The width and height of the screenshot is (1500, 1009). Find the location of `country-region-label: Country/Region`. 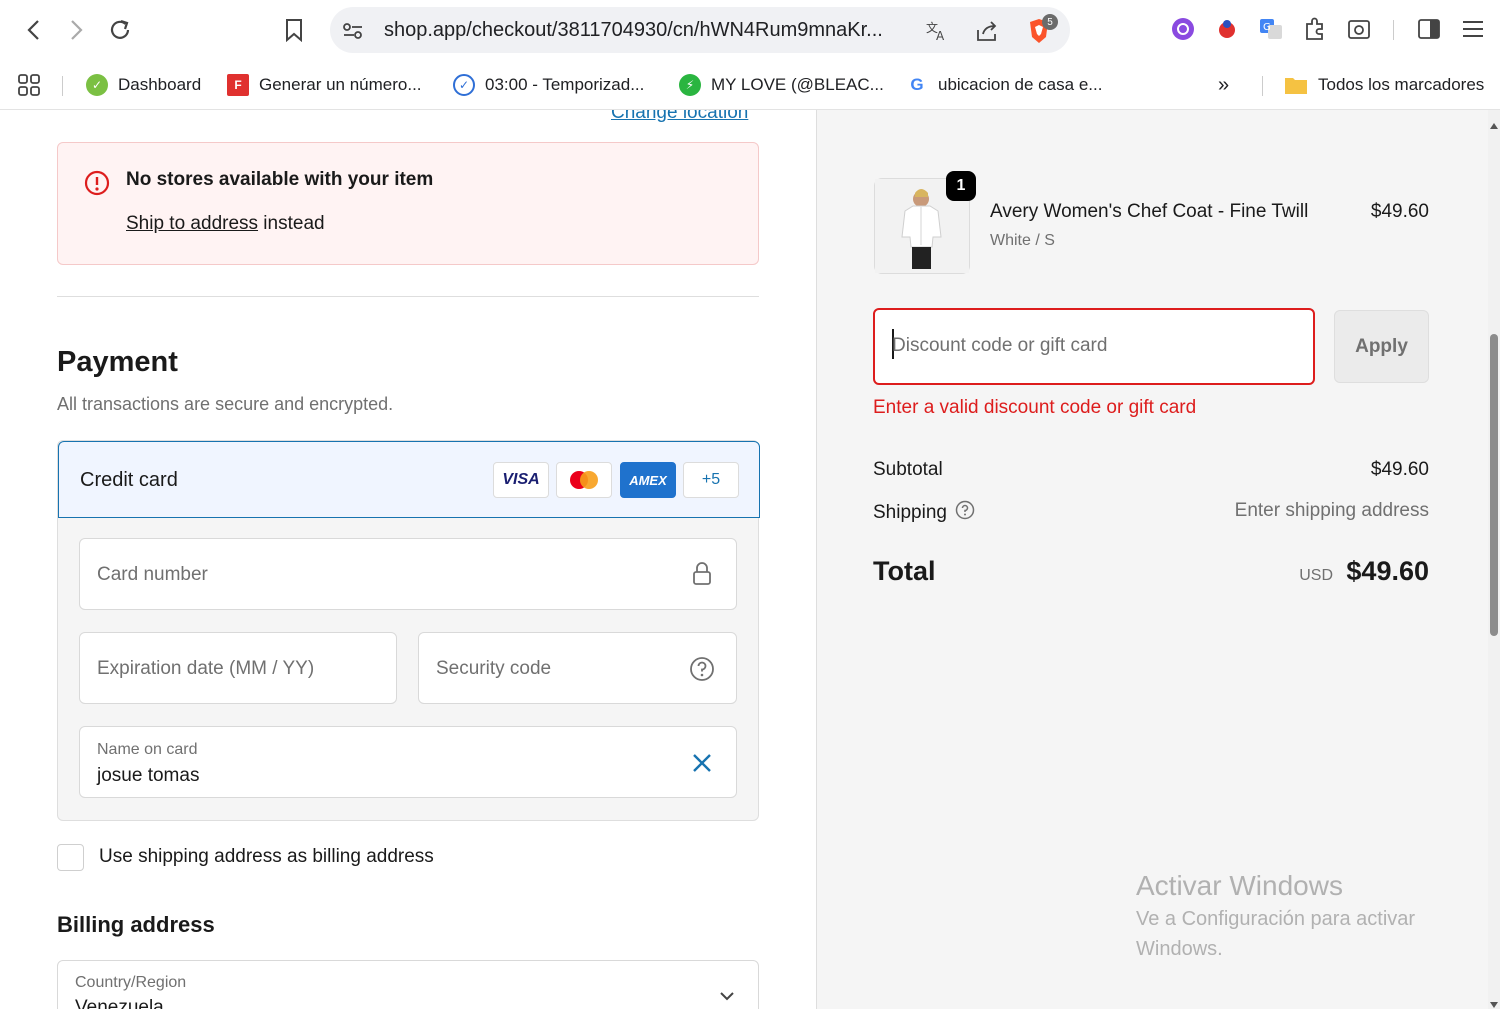

country-region-label: Country/Region is located at coordinates (131, 982).